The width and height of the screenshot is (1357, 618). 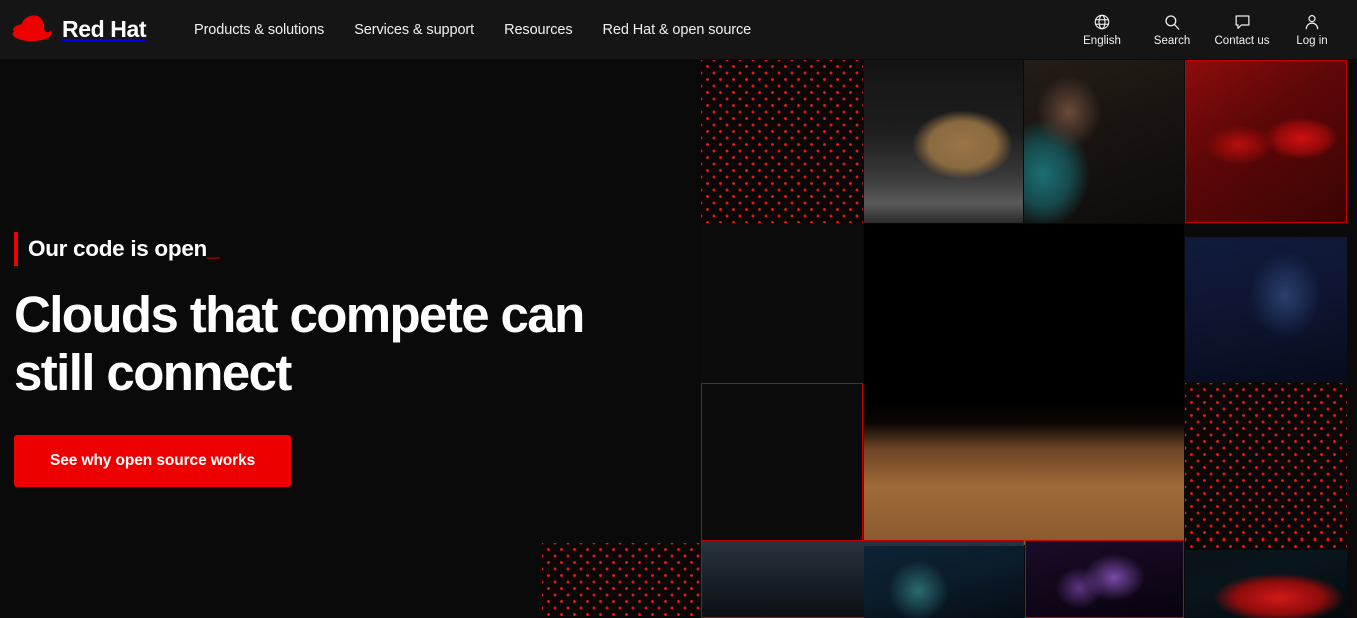 I want to click on audience-crowd-photo, so click(x=1104, y=579).